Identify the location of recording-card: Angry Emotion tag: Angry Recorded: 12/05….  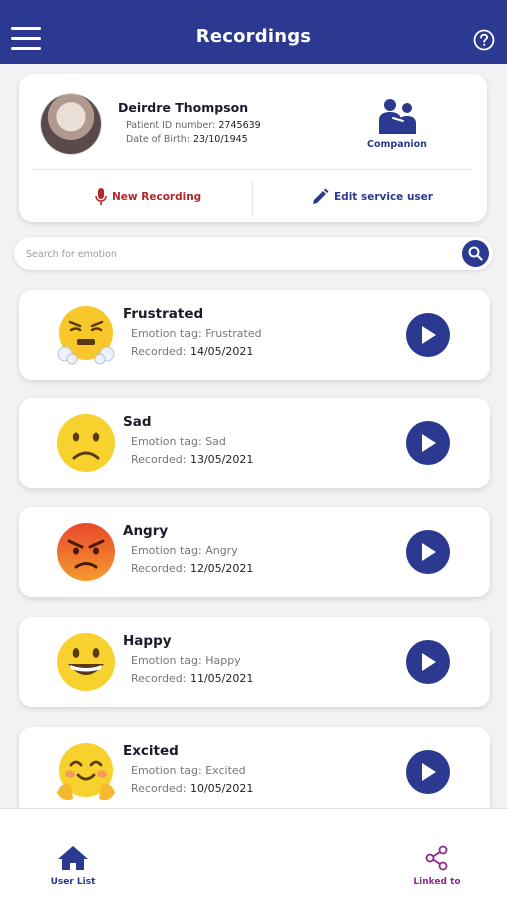
(254, 552).